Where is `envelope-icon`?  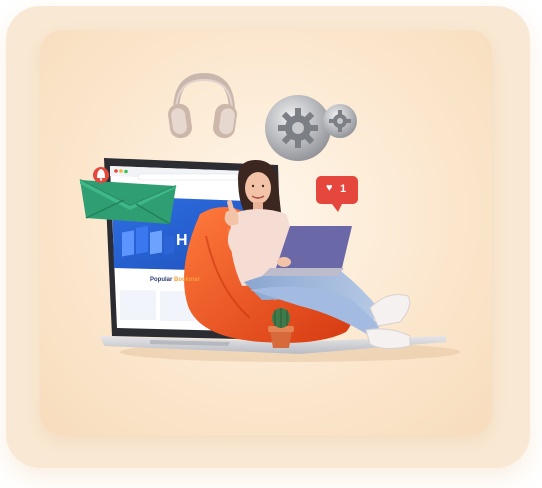 envelope-icon is located at coordinates (128, 202).